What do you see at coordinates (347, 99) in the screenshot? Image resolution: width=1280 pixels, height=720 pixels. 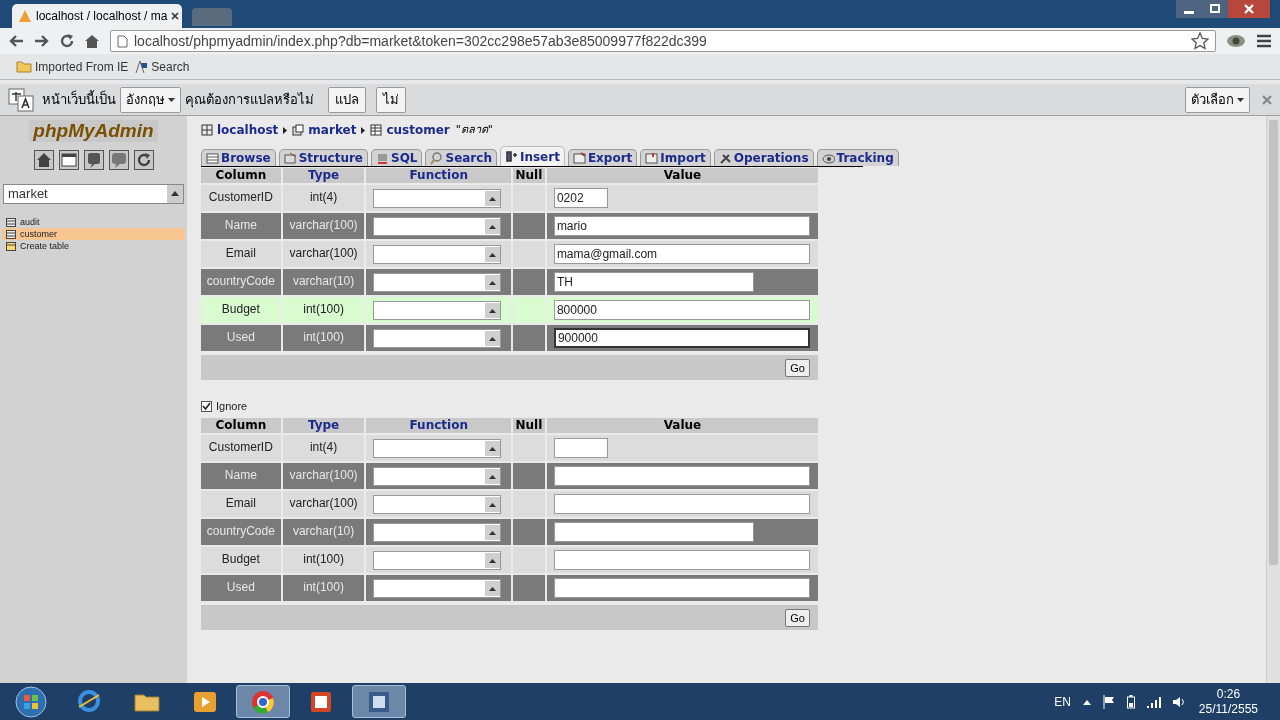 I see `translate-button: แปล` at bounding box center [347, 99].